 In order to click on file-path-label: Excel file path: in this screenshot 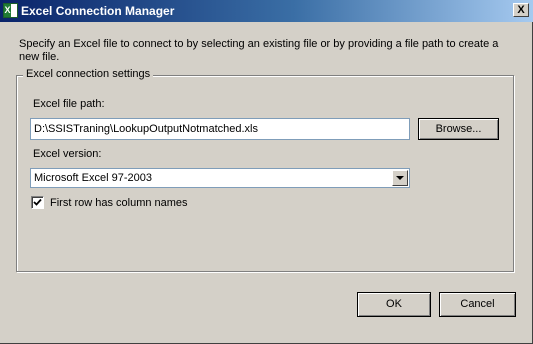, I will do `click(69, 104)`.